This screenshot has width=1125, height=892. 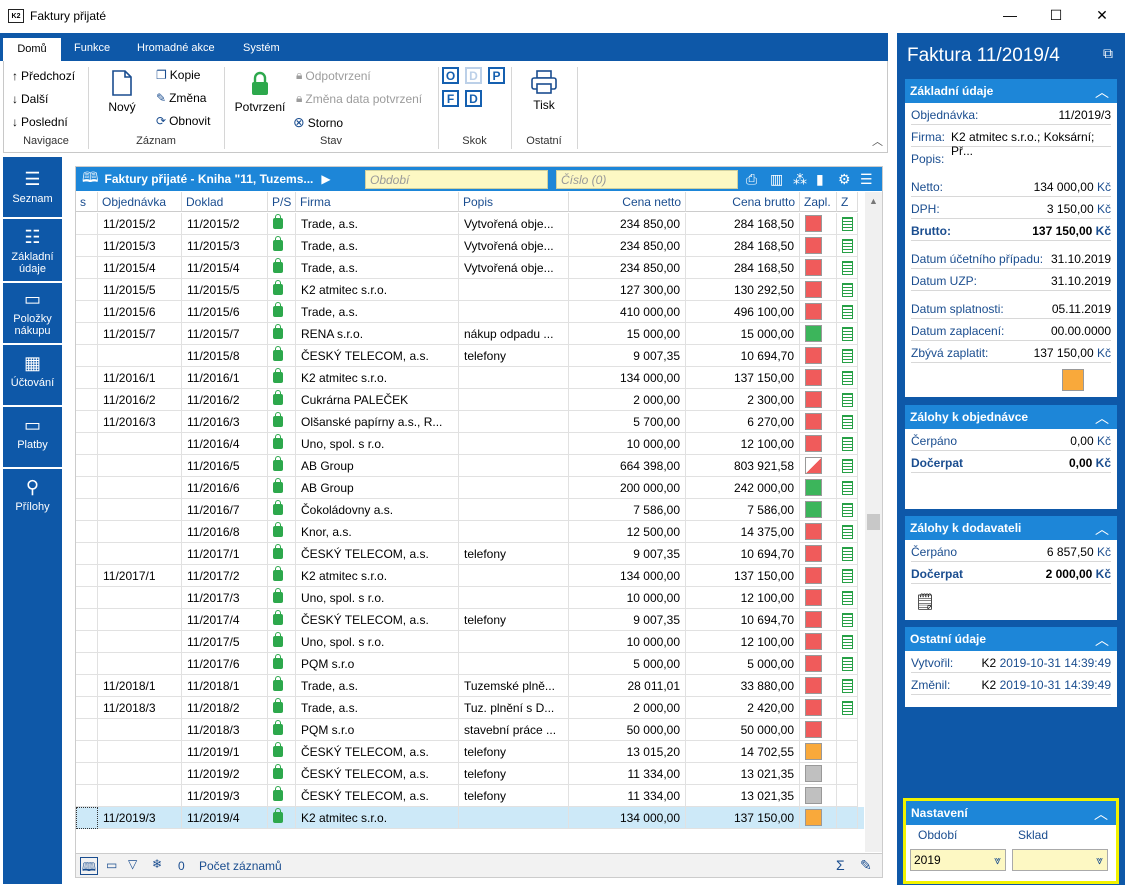 I want to click on created-date: 2019-10-31 14:39:49, so click(x=1055, y=663).